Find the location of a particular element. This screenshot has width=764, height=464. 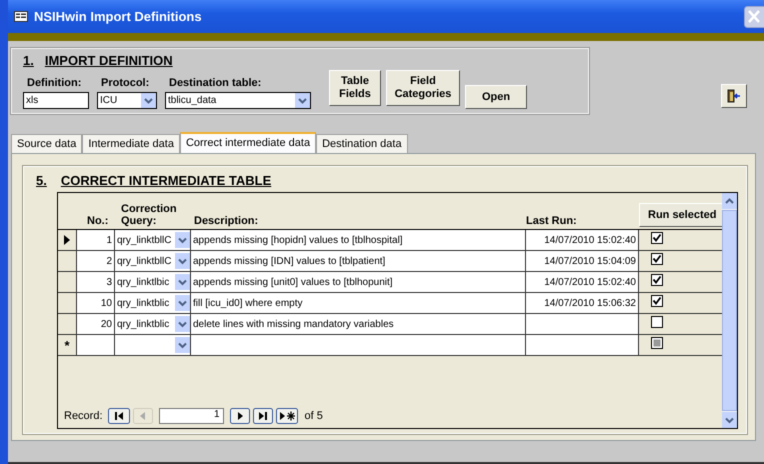

record-number-field: 1 is located at coordinates (191, 416).